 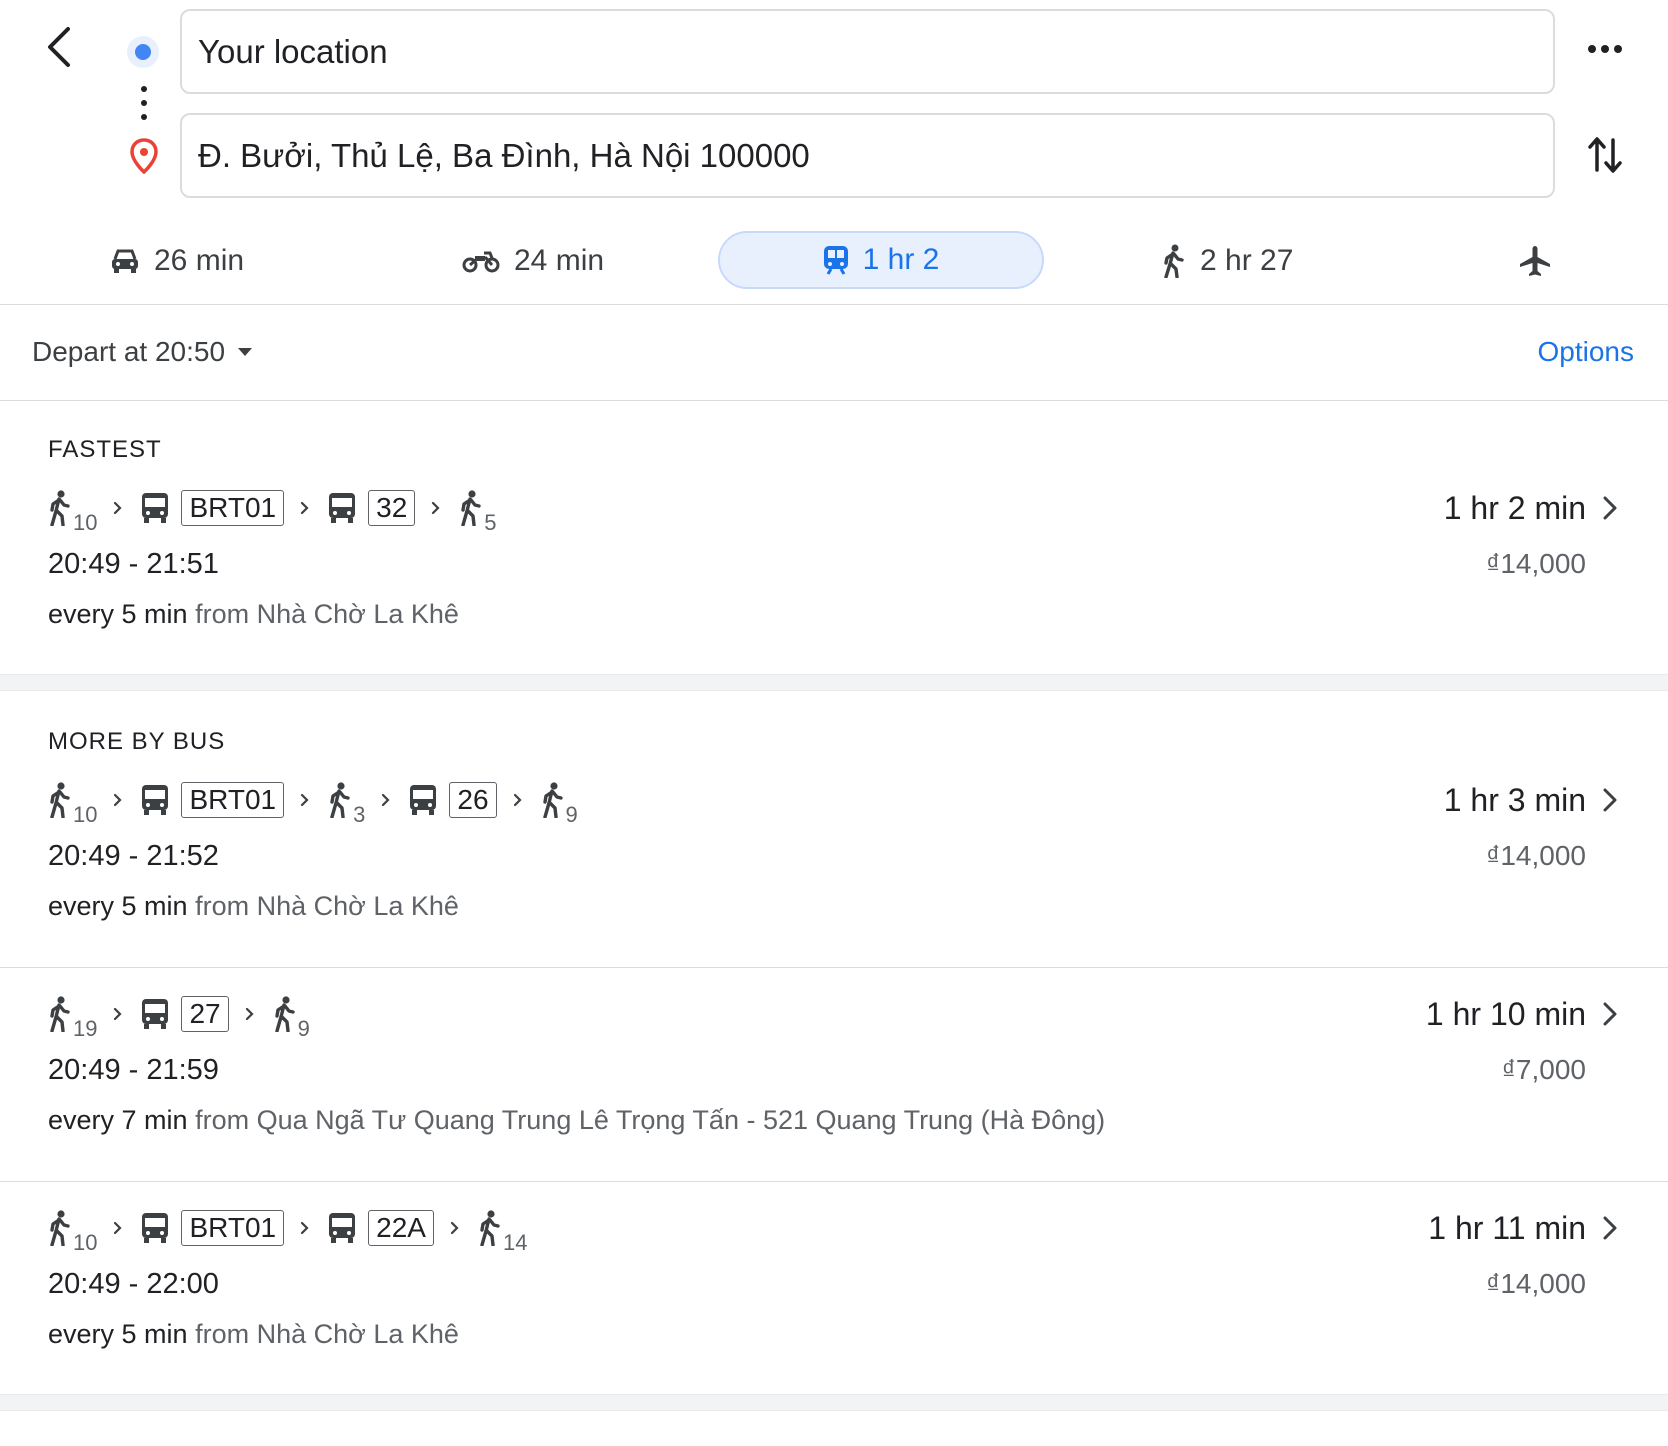 I want to click on route-duration: 1 hr 2 min, so click(x=1531, y=508).